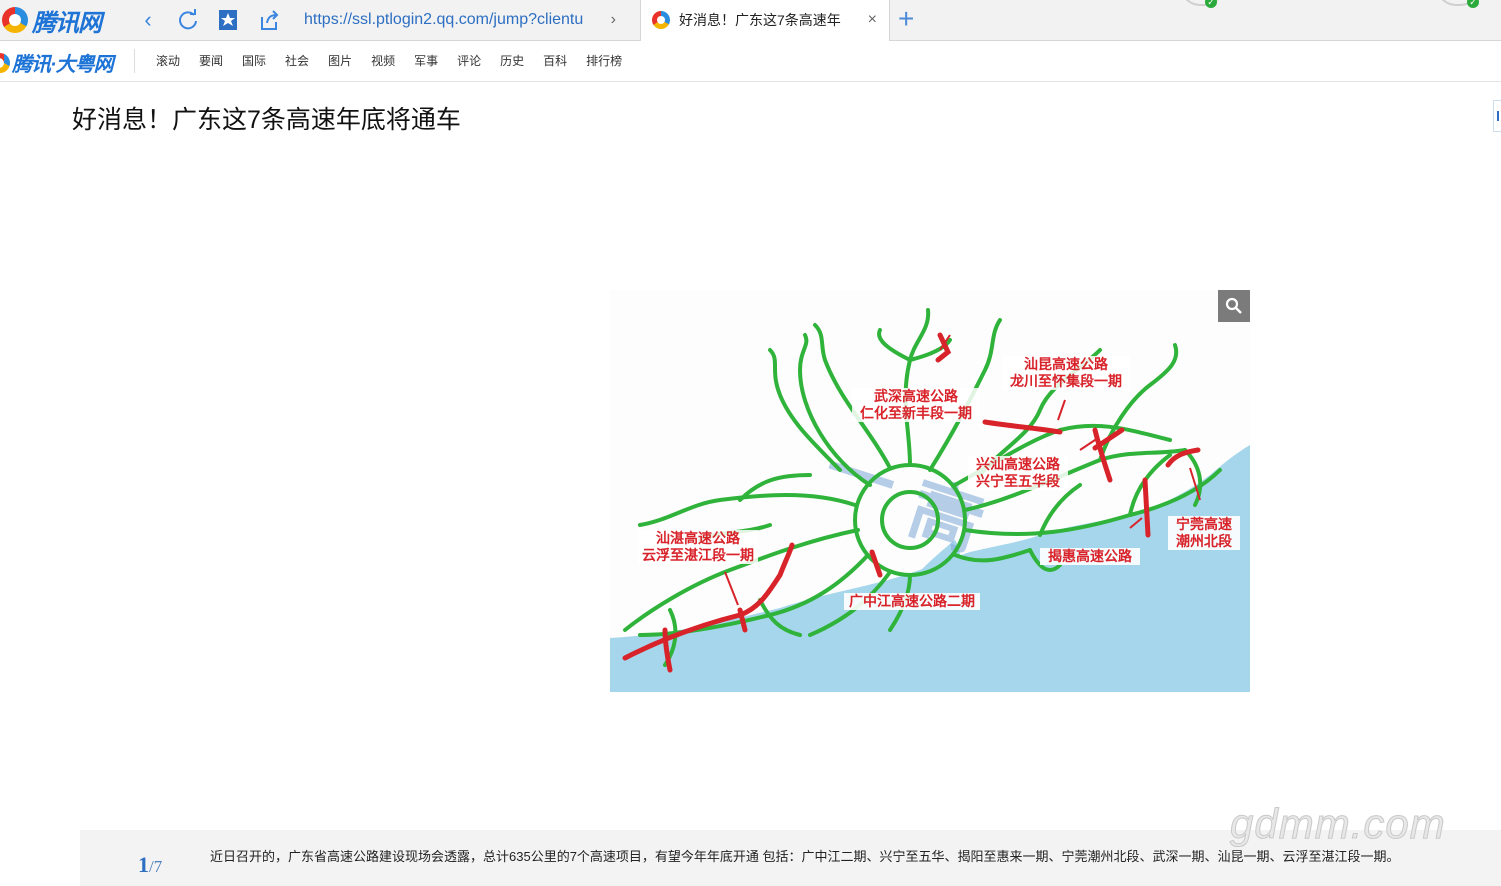 The height and width of the screenshot is (886, 1501). Describe the element at coordinates (143, 864) in the screenshot. I see `pager-current: 1` at that location.